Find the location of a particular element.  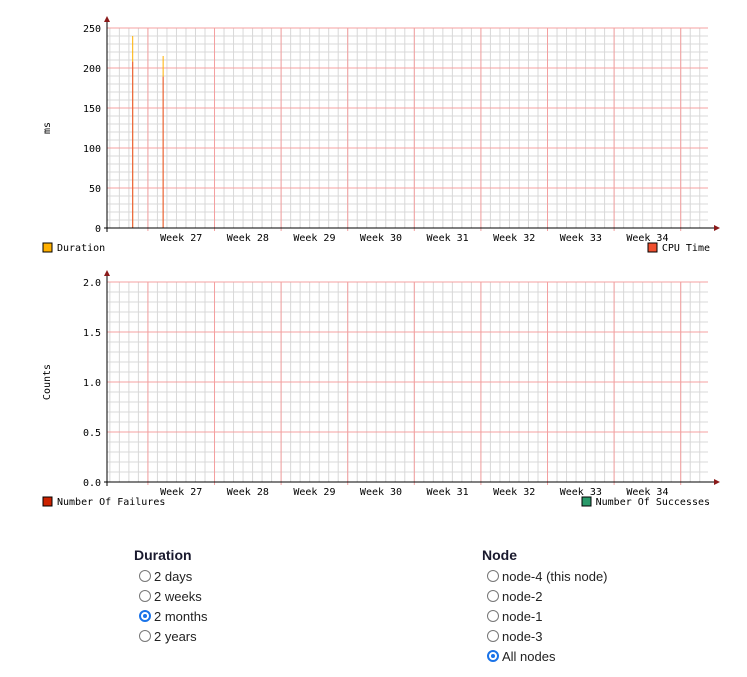

option-label: 2 years is located at coordinates (175, 636).